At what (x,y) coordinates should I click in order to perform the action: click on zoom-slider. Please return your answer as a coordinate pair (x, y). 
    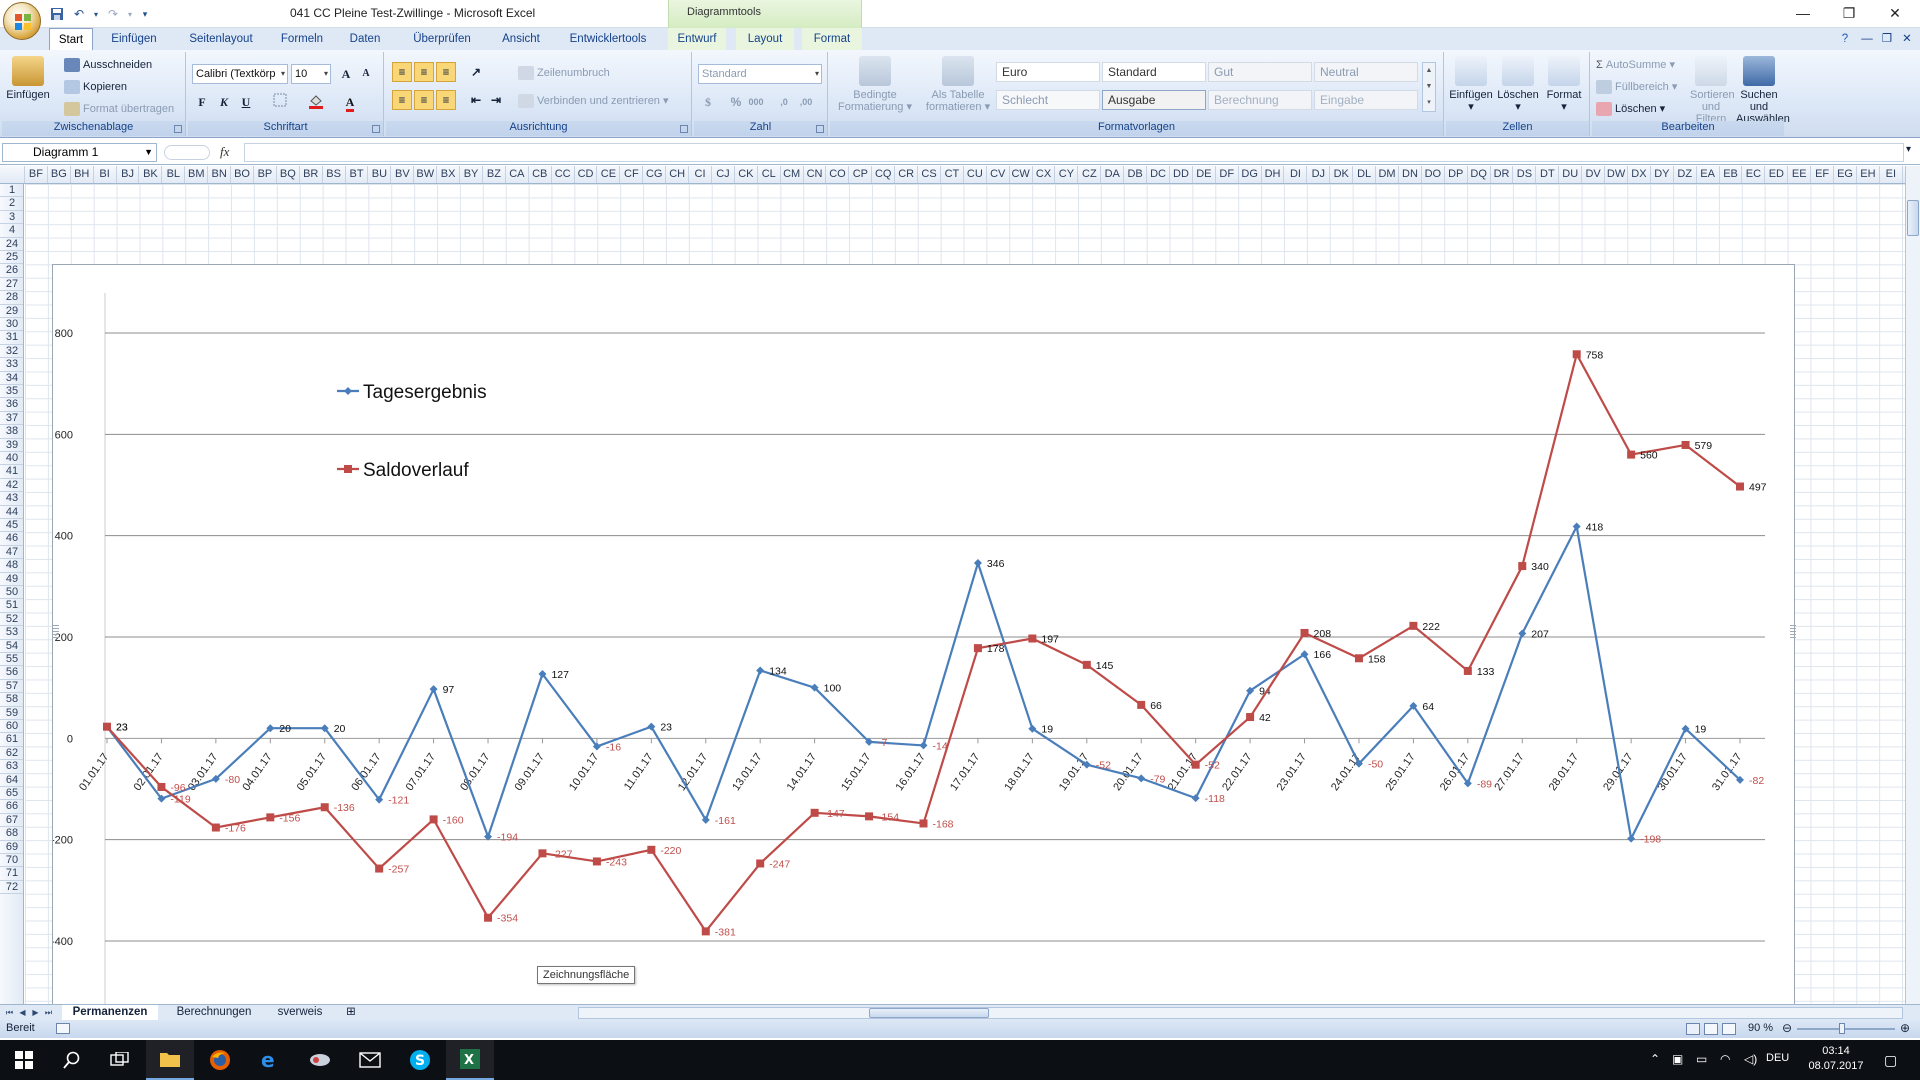
    Looking at the image, I should click on (1846, 1029).